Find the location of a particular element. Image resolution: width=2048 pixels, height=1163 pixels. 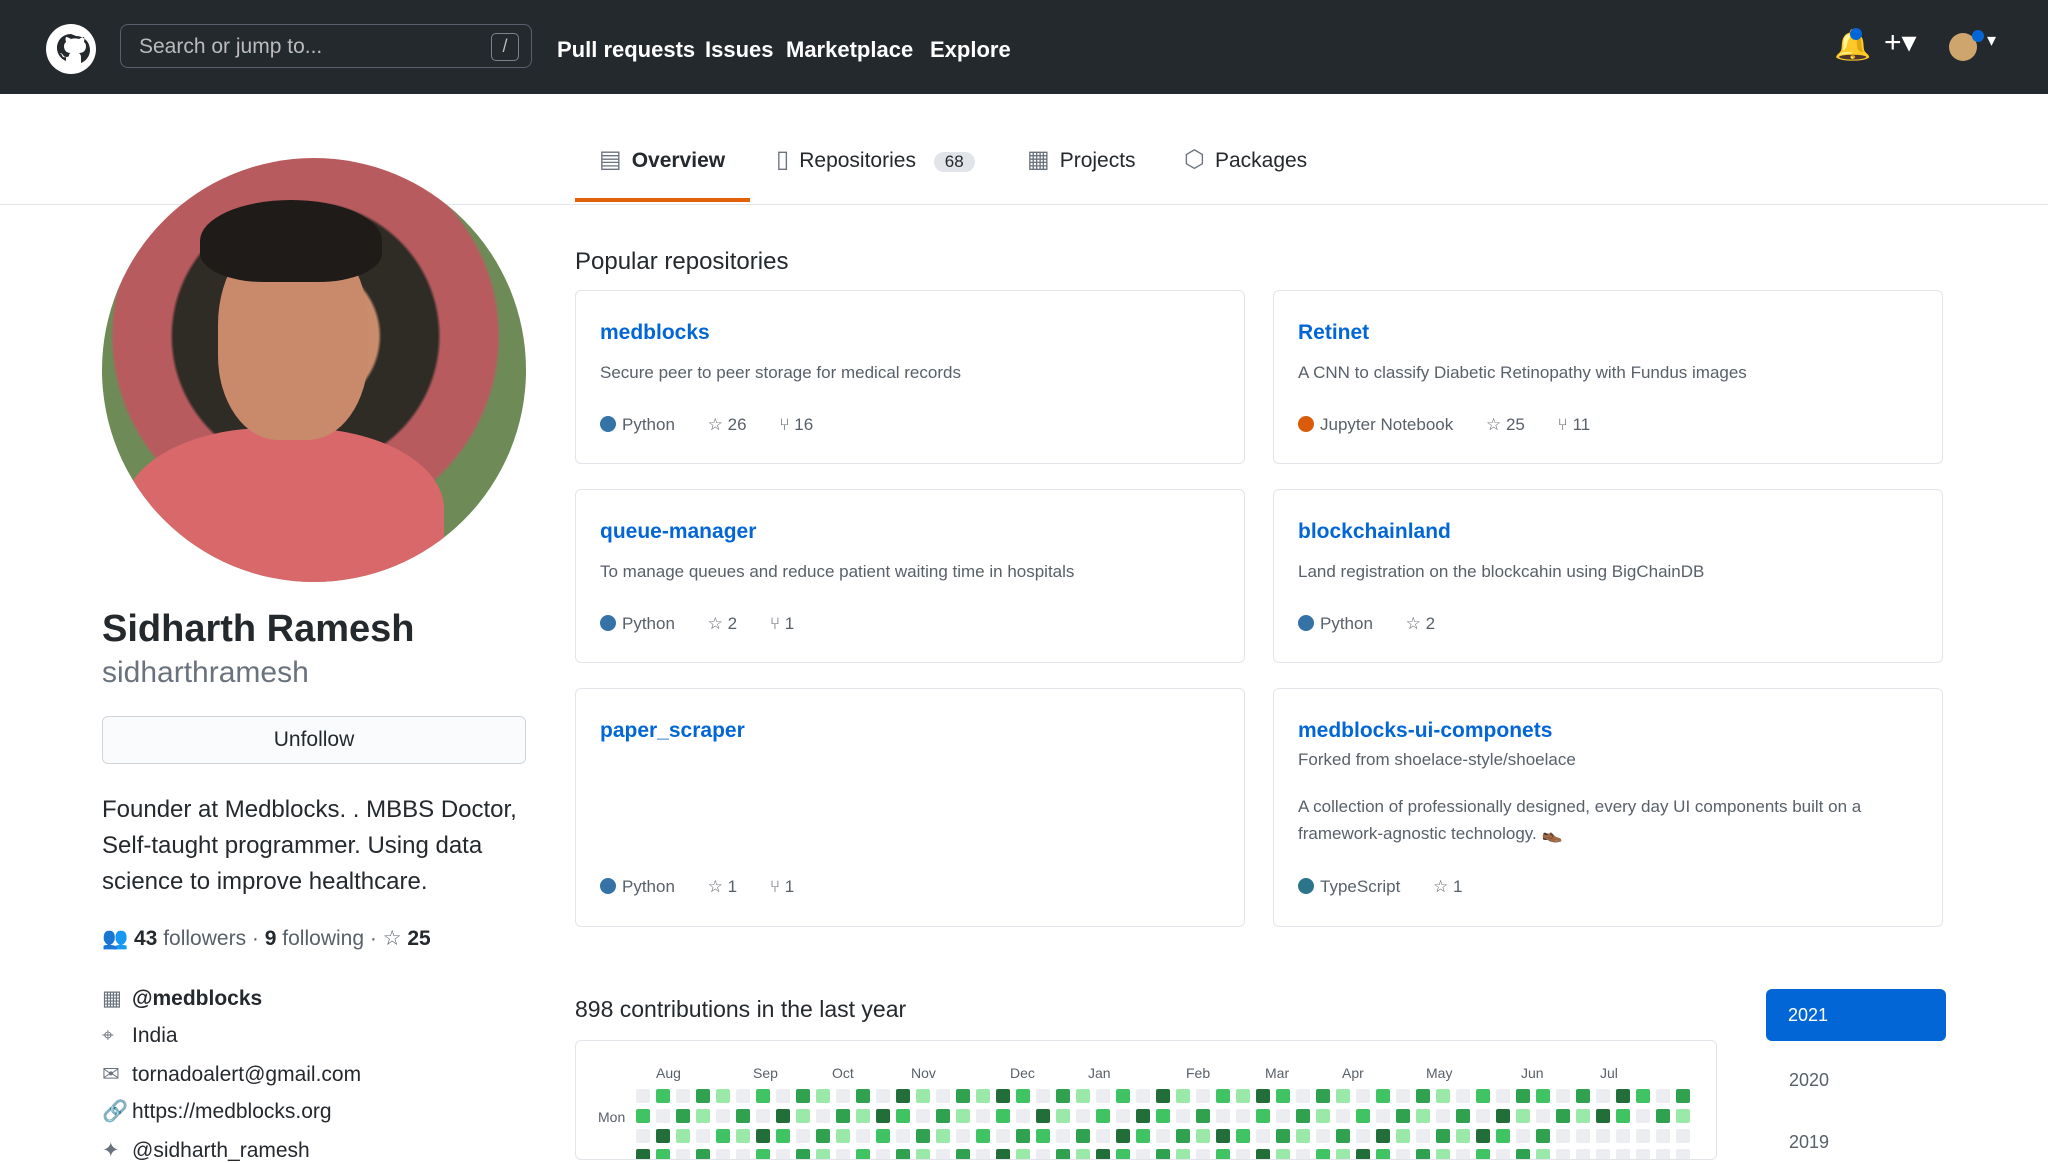

followers-count: 43 is located at coordinates (145, 938).